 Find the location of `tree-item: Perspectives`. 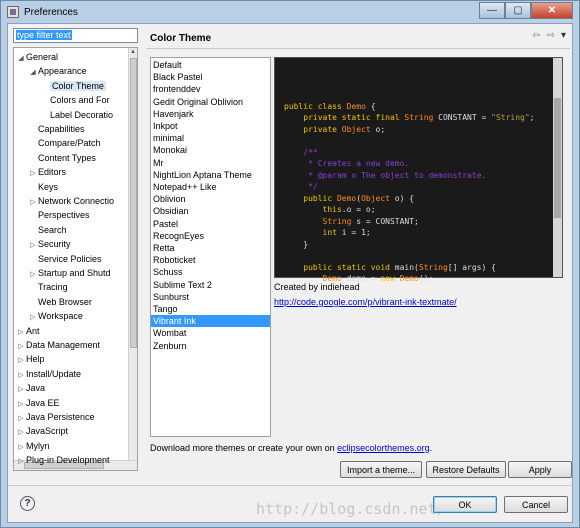

tree-item: Perspectives is located at coordinates (59, 215).